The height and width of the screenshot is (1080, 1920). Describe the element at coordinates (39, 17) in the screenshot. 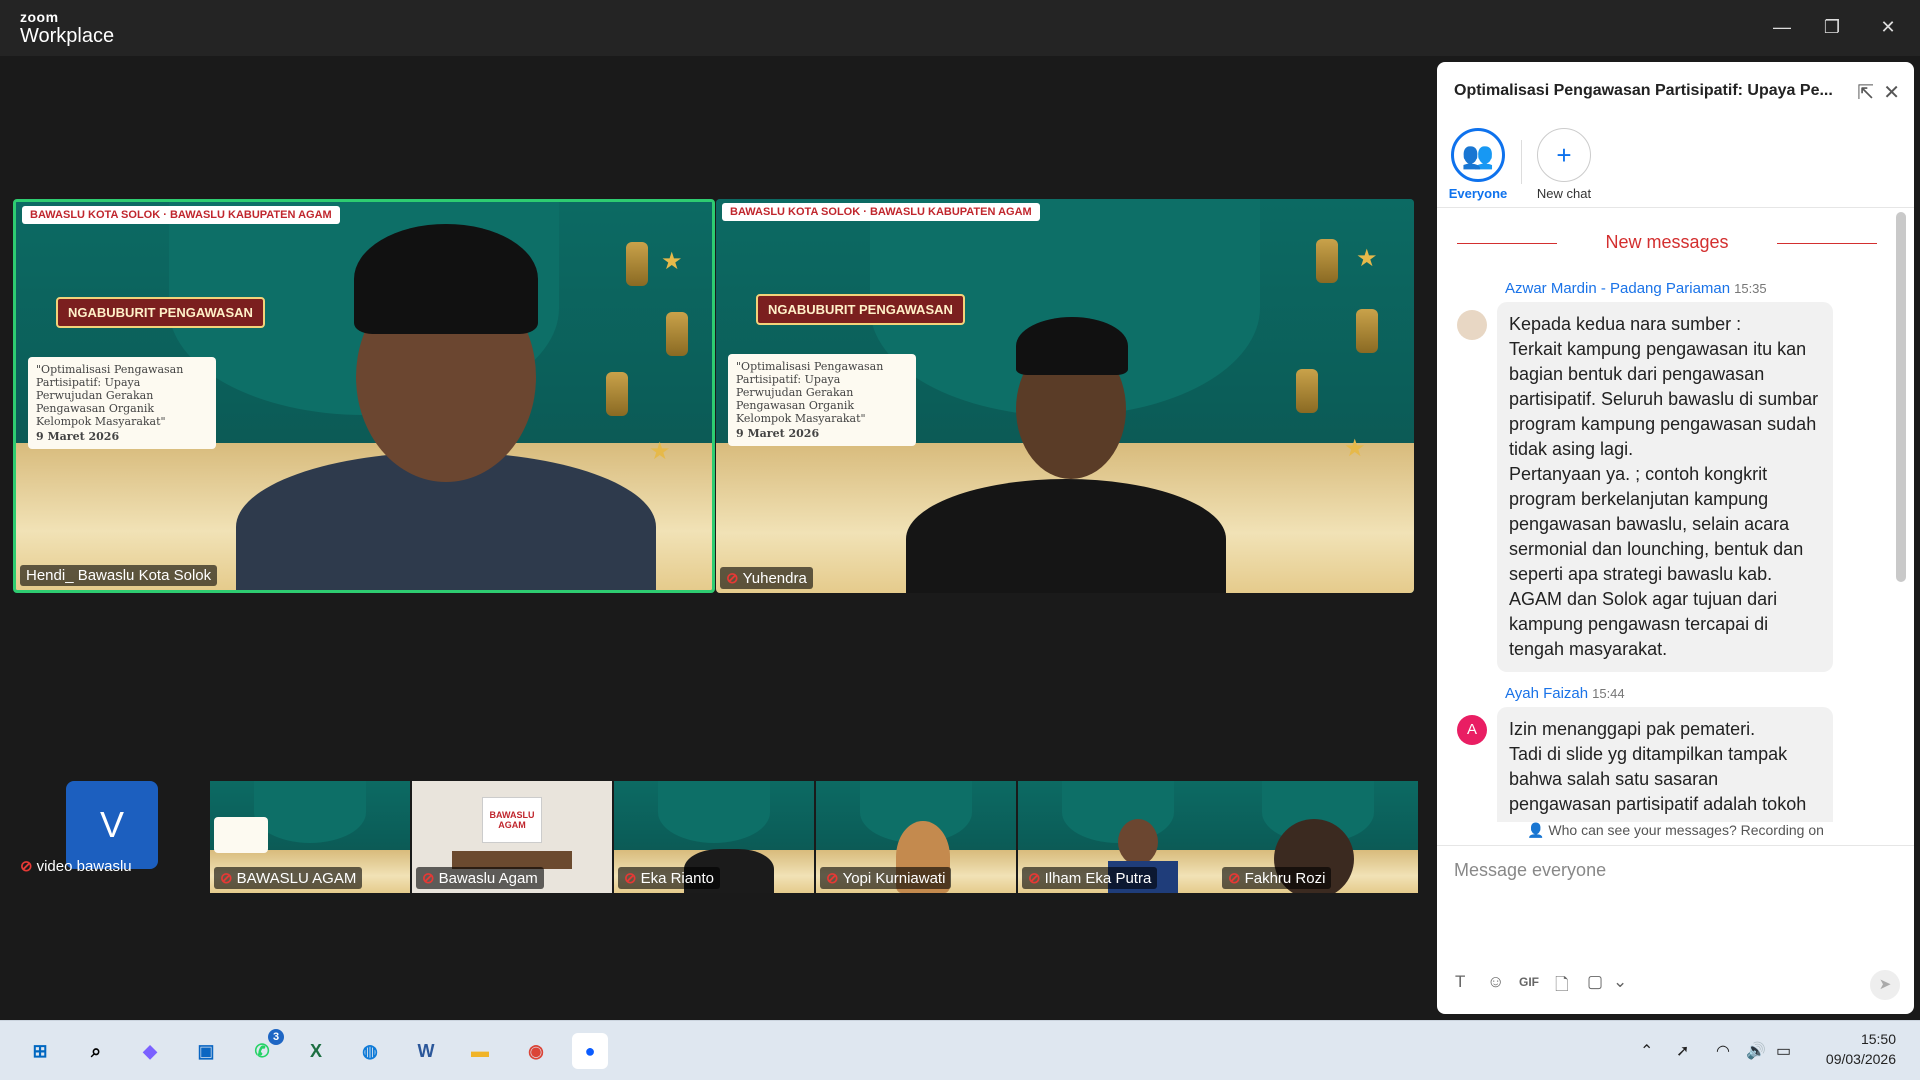

I see `brand-small: zoom` at that location.